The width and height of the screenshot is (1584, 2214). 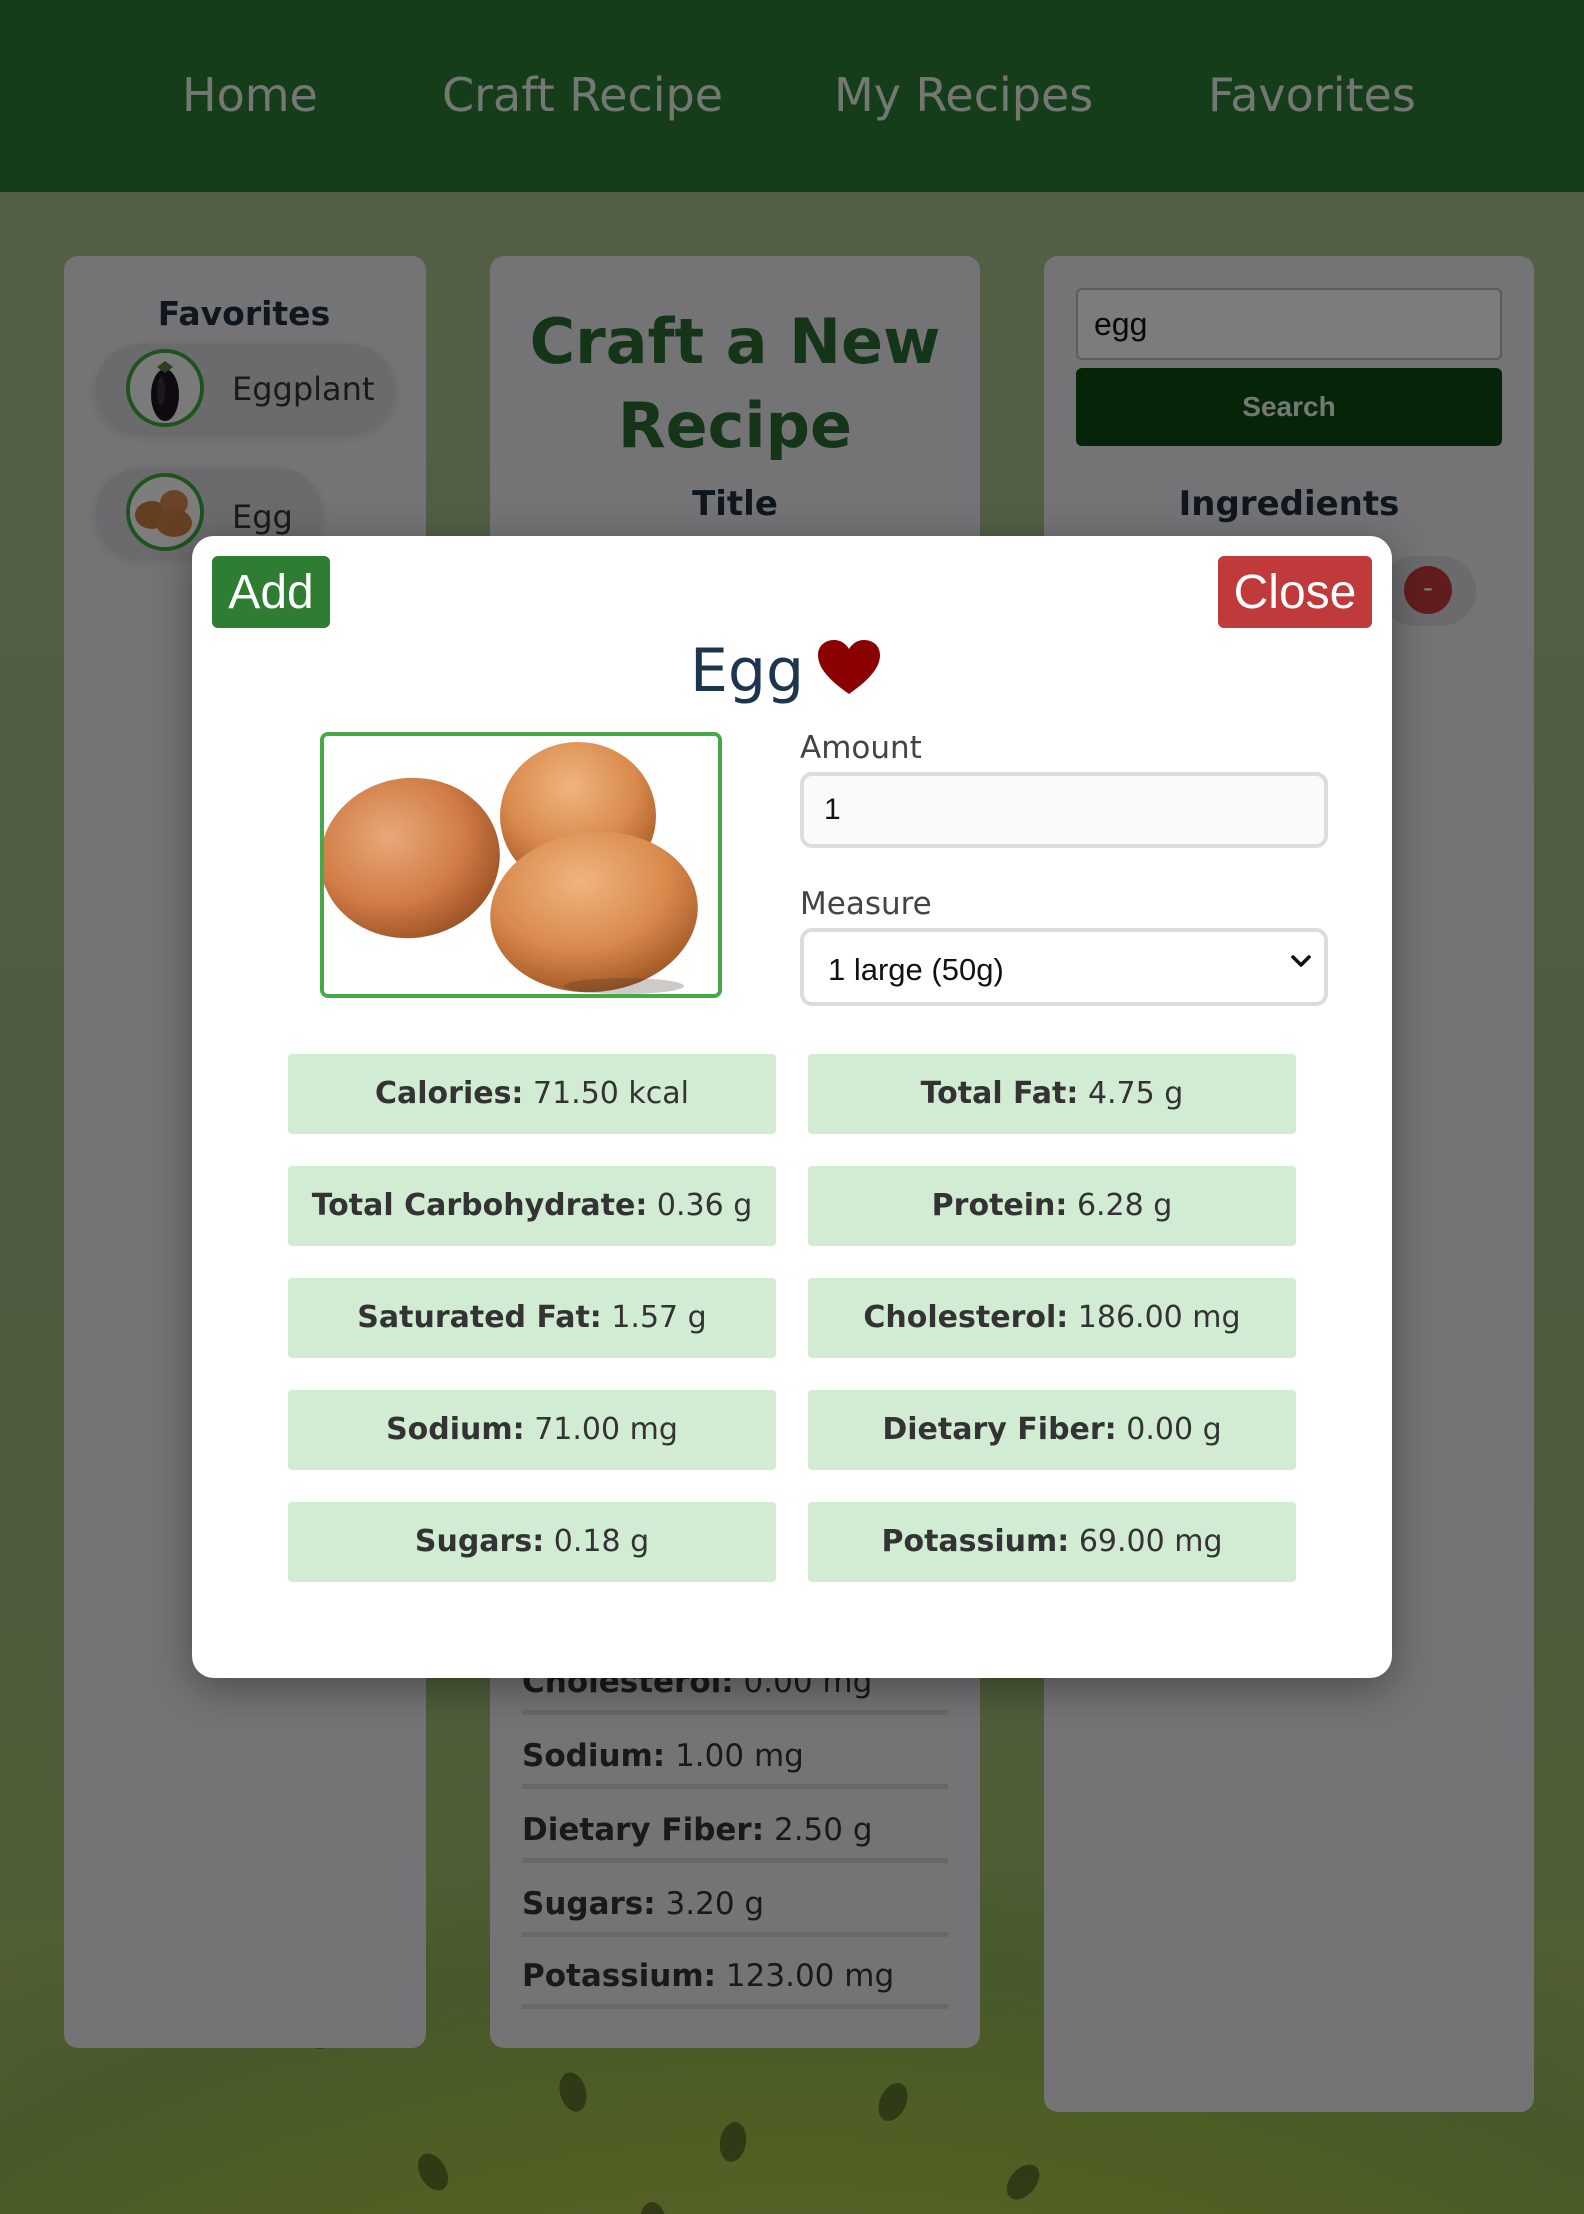 I want to click on nutrient-potassium: Potassium: 69.00 mg, so click(x=1052, y=1542).